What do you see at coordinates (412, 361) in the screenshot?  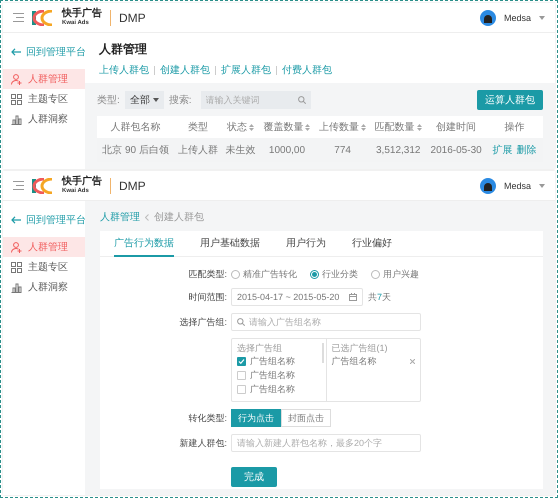 I see `close-icon` at bounding box center [412, 361].